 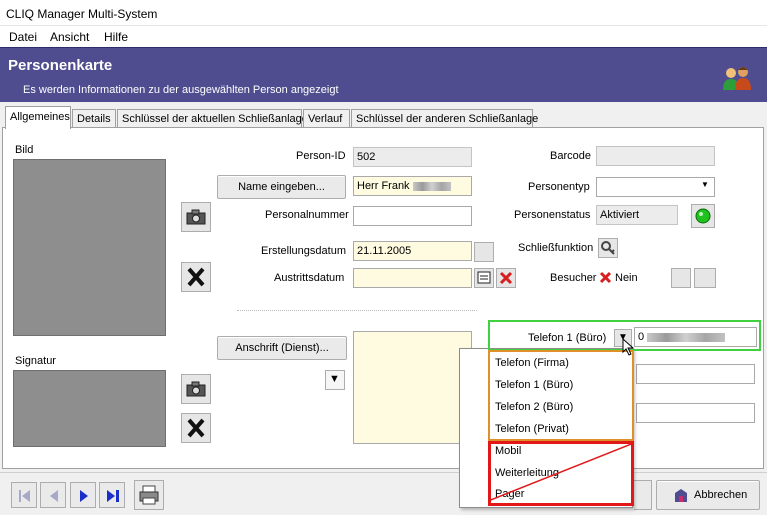 I want to click on signature-label: Signatur, so click(x=35, y=361).